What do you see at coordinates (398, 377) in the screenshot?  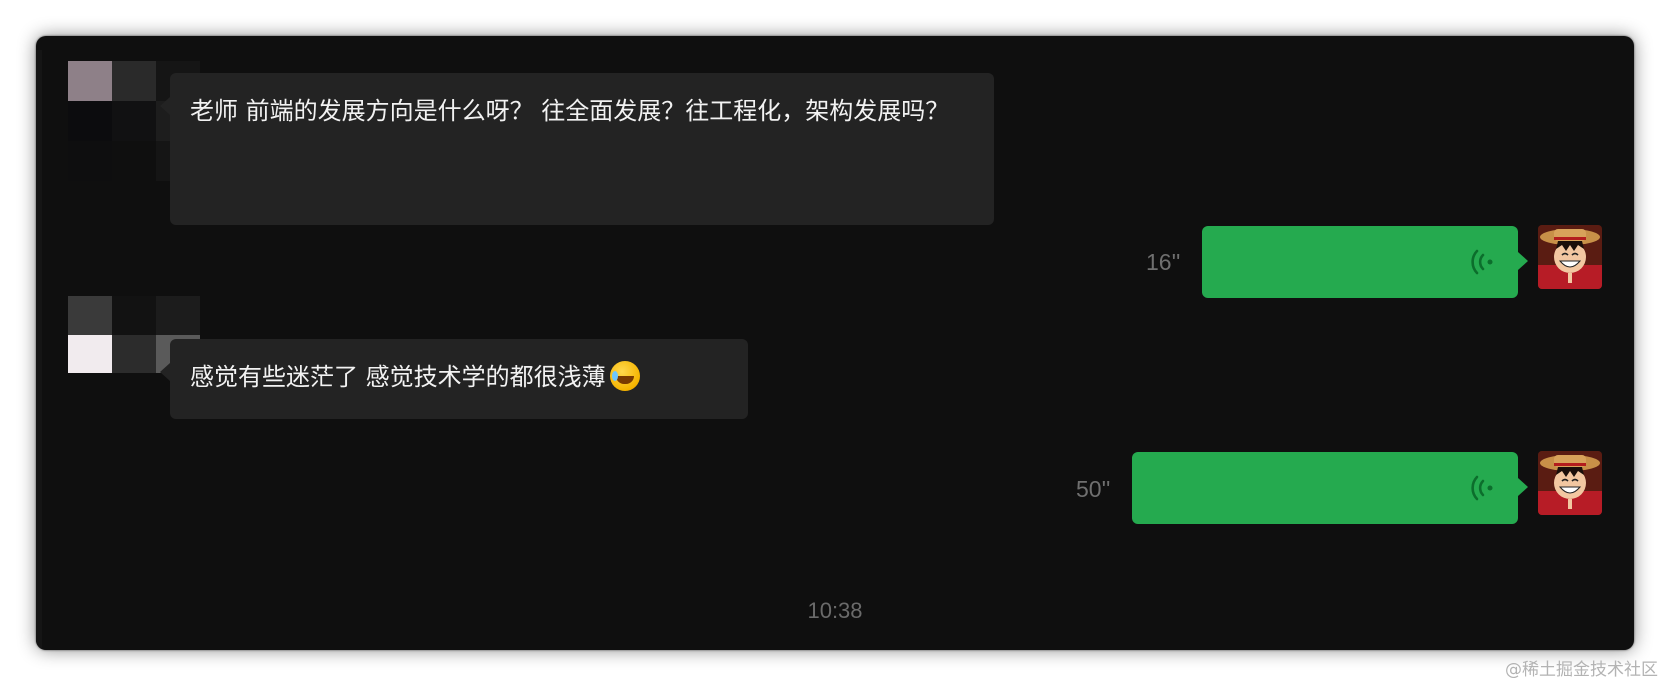 I see `message-text: 感觉有些迷茫了 感觉技术学的都很浅薄` at bounding box center [398, 377].